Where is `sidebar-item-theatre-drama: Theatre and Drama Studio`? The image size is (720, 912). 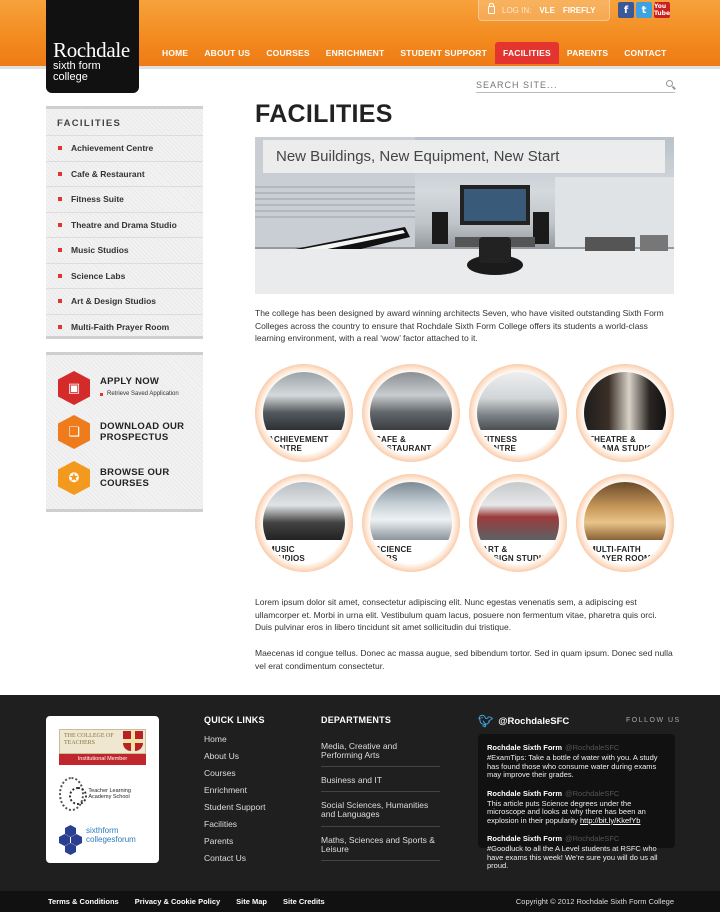 sidebar-item-theatre-drama: Theatre and Drama Studio is located at coordinates (124, 224).